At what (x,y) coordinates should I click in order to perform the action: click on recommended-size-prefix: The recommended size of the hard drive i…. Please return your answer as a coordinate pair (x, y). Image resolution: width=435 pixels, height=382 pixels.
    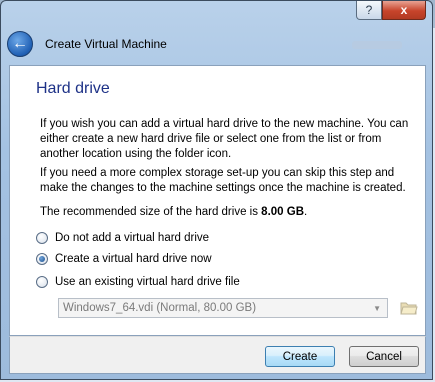
    Looking at the image, I should click on (151, 212).